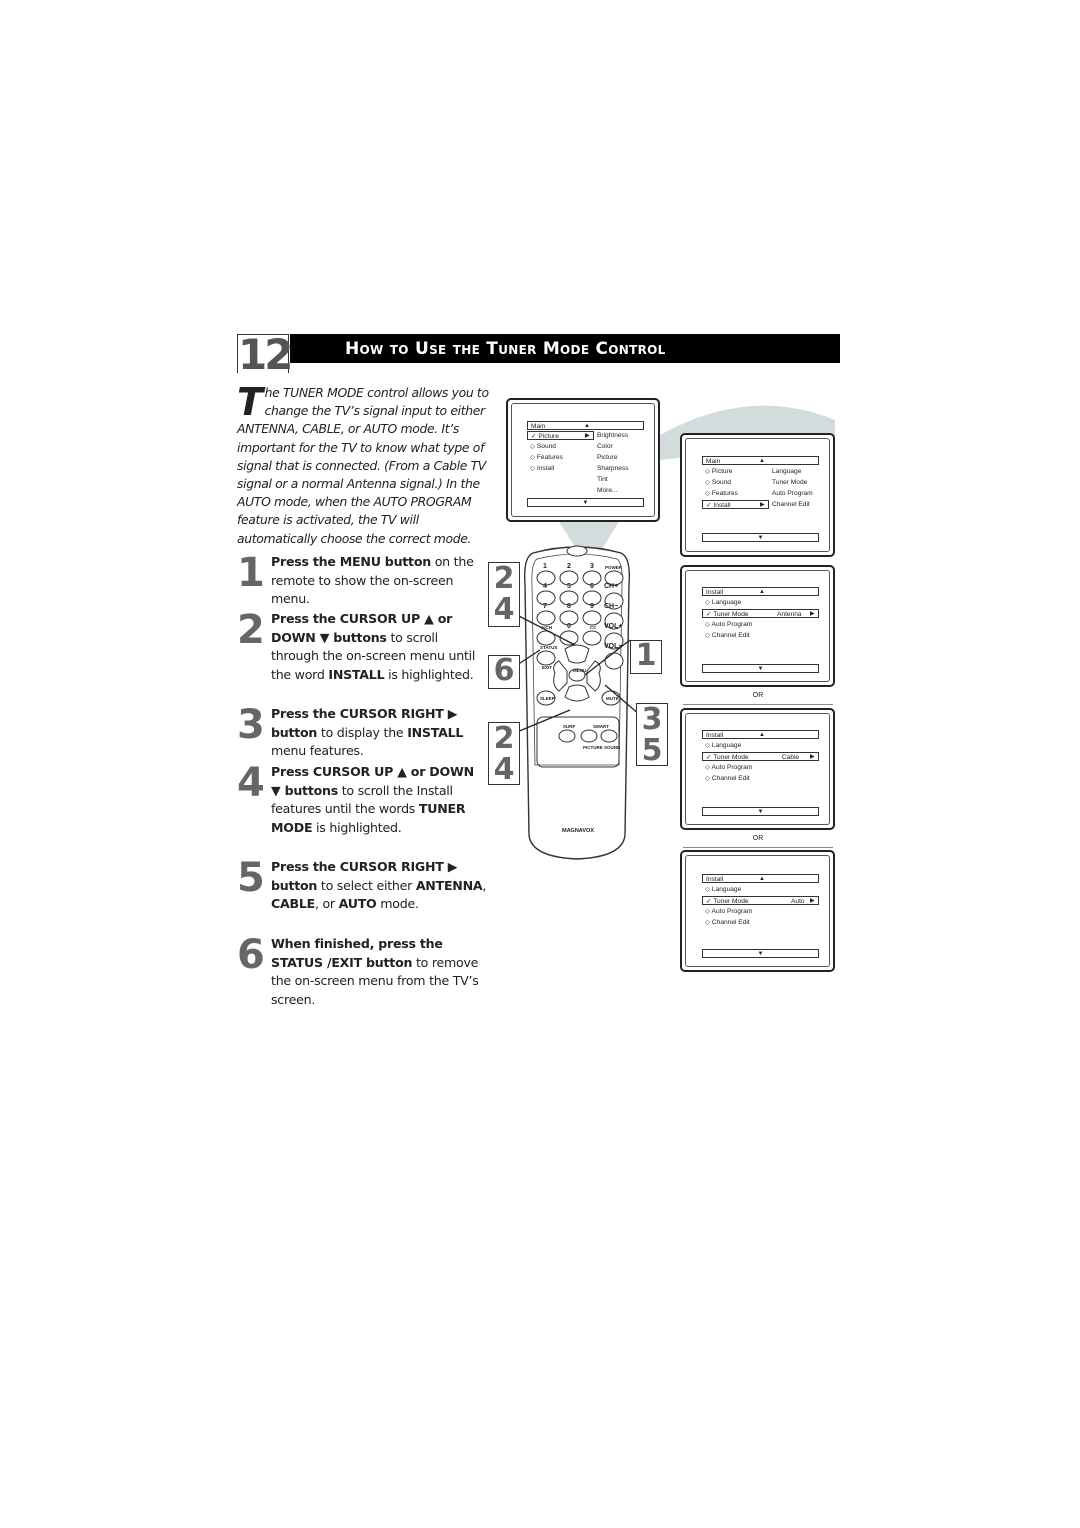 Image resolution: width=1080 pixels, height=1528 pixels. Describe the element at coordinates (721, 482) in the screenshot. I see `menu-item-label: Sound` at that location.